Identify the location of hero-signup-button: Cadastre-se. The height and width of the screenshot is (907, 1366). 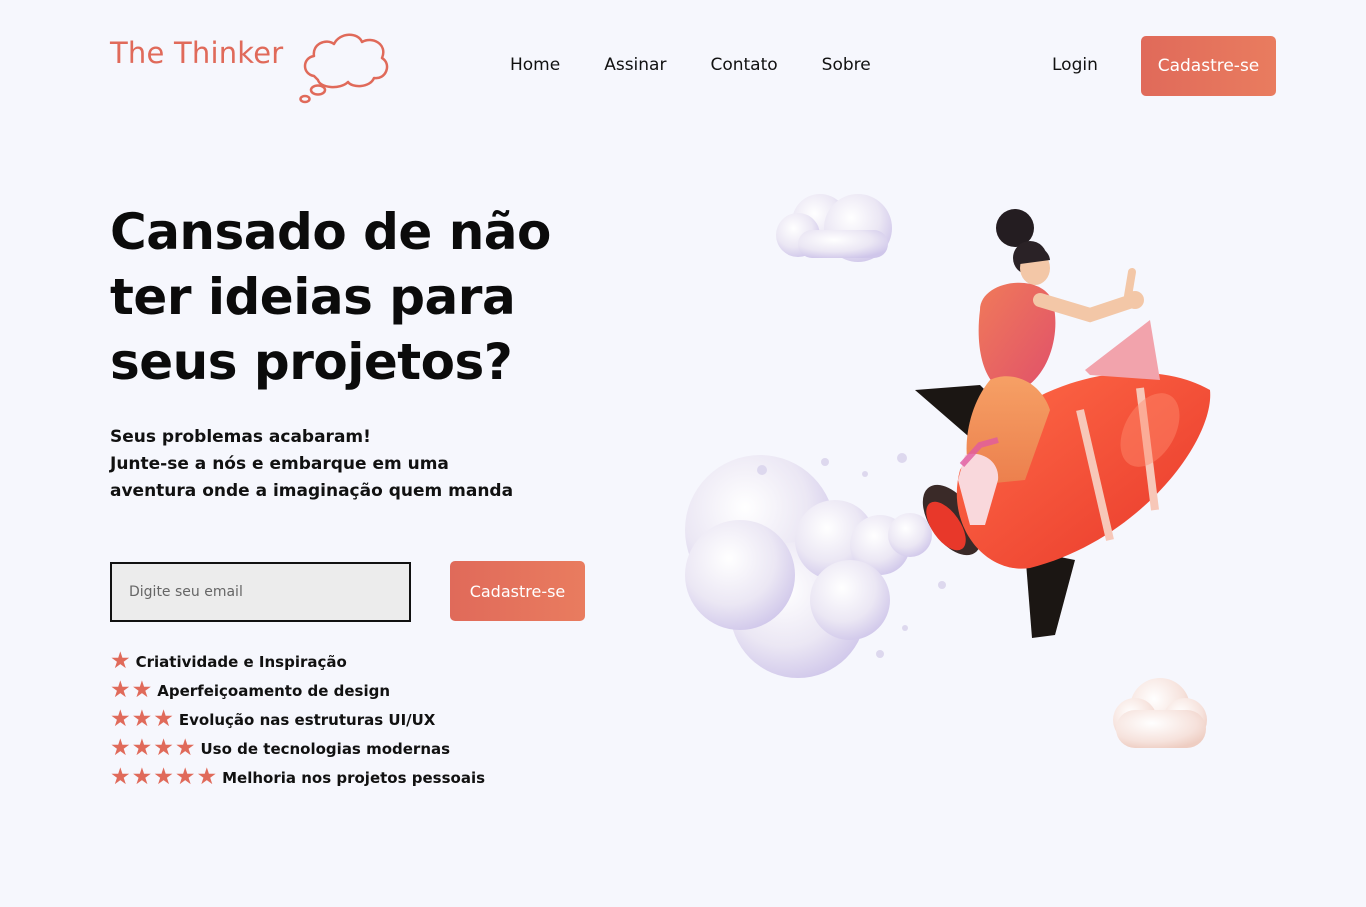
(517, 591).